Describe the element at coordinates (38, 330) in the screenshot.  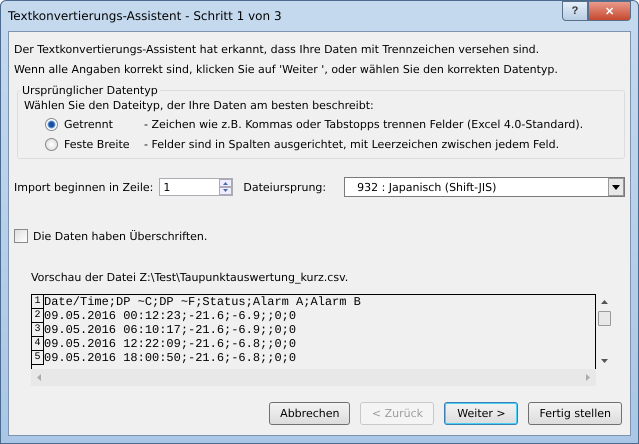
I see `line-number: 3` at that location.